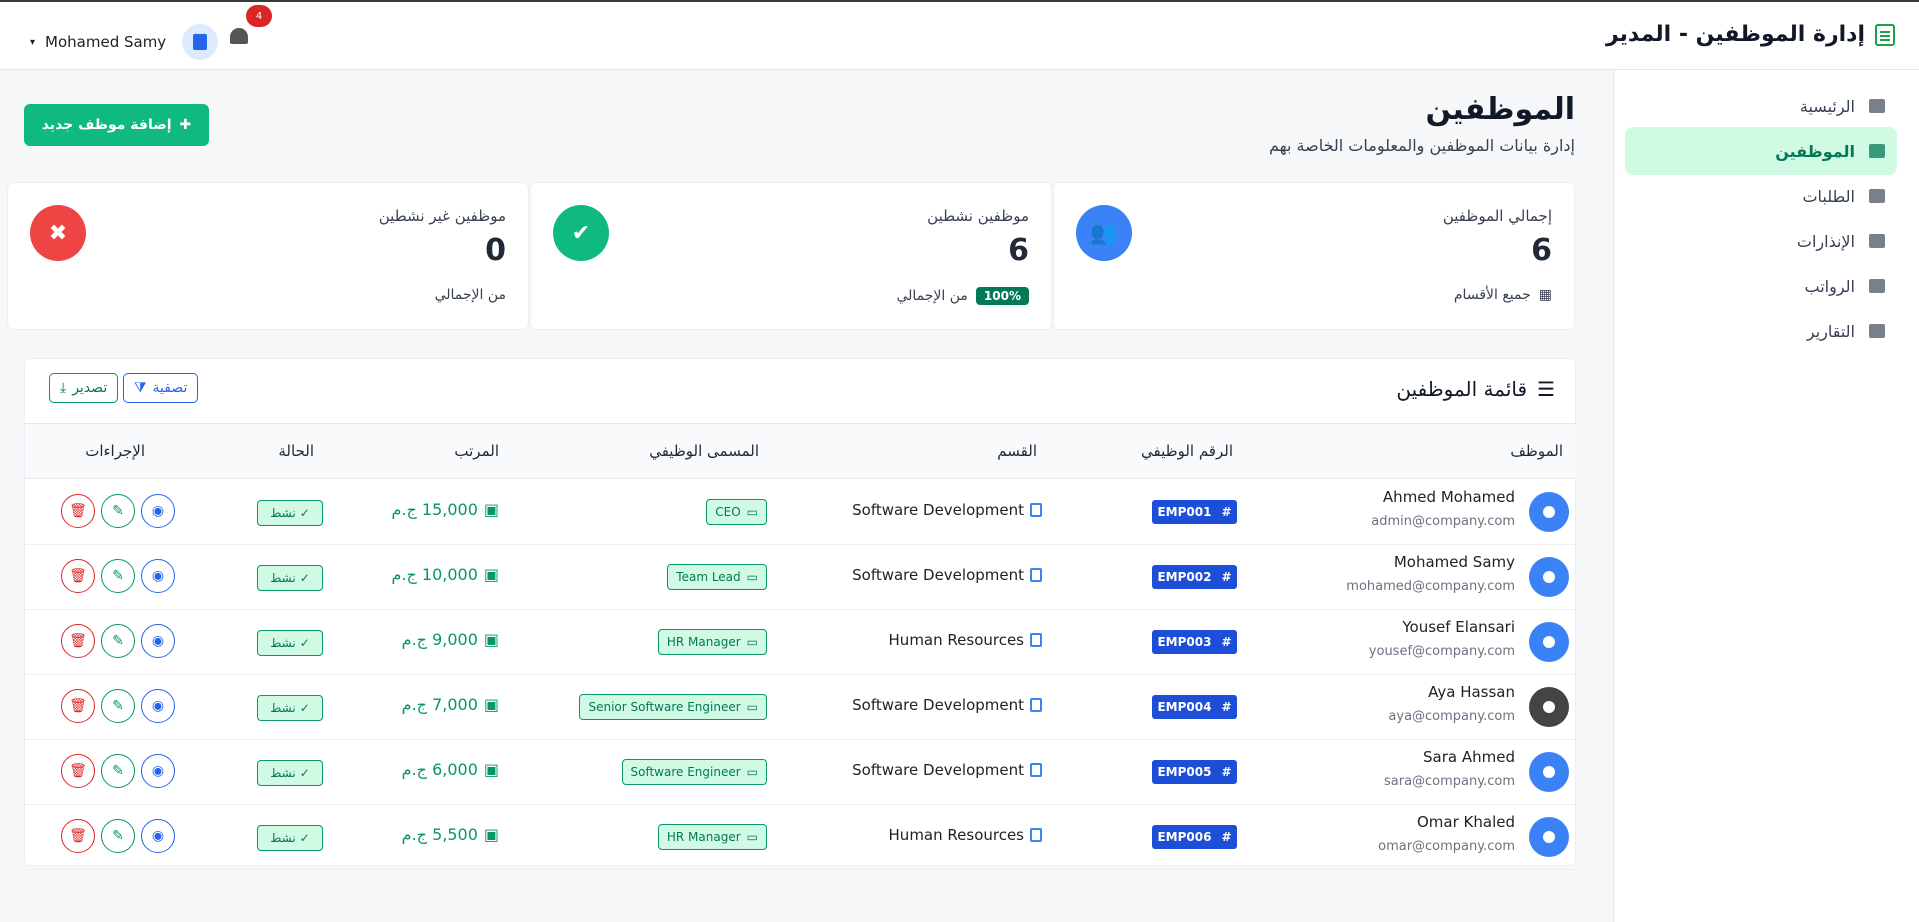 The height and width of the screenshot is (922, 1919). What do you see at coordinates (290, 708) in the screenshot?
I see `status-badge: ✓ نشط` at bounding box center [290, 708].